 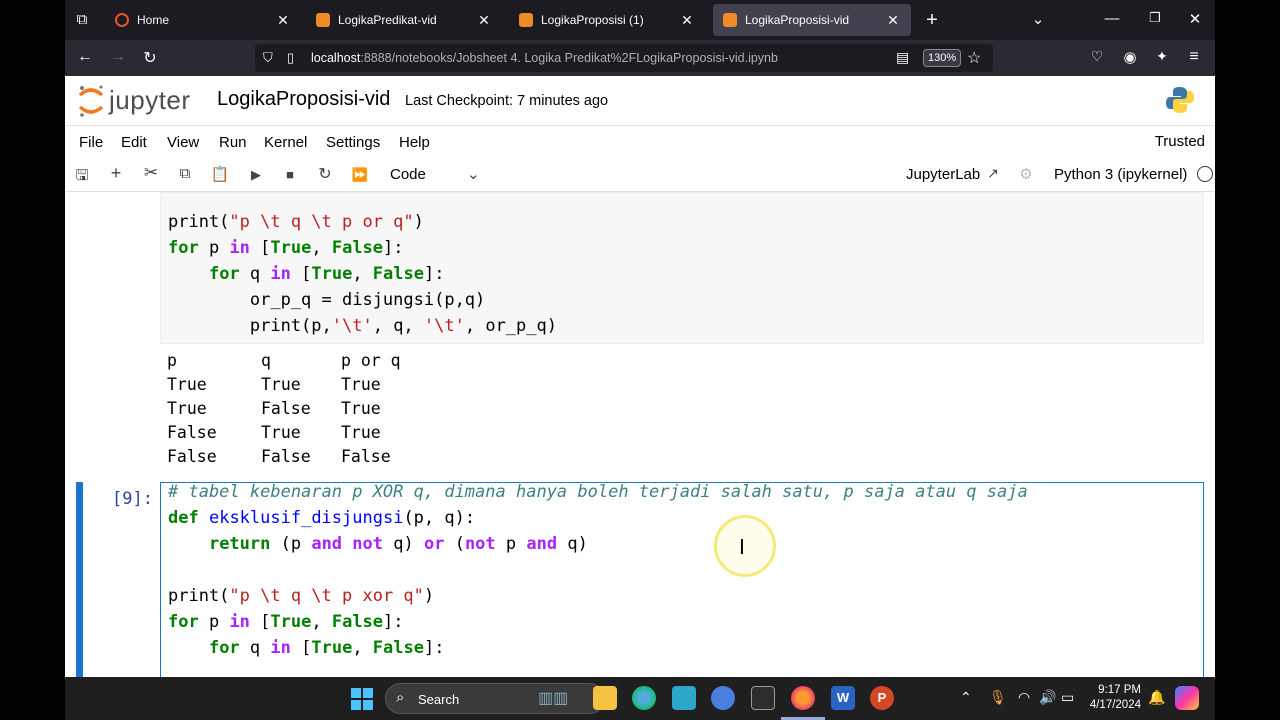 I want to click on cut-icon: ✂, so click(x=151, y=173).